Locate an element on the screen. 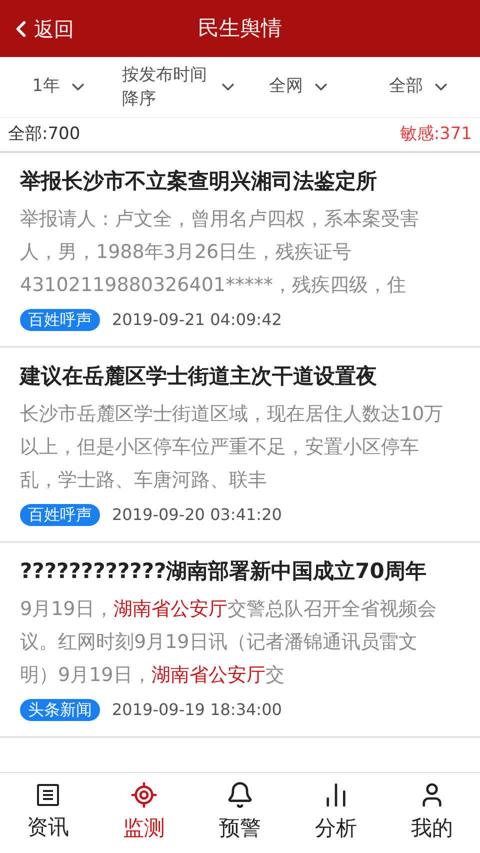  back-button: 返回 is located at coordinates (37, 29).